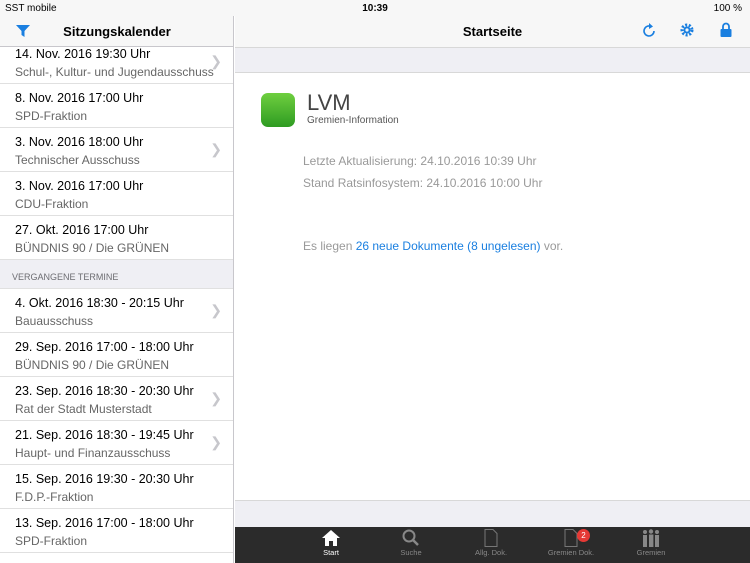 The image size is (750, 563). What do you see at coordinates (104, 391) in the screenshot?
I see `meeting-date: 23. Sep. 2016 18:30 - 20:30 Uhr` at bounding box center [104, 391].